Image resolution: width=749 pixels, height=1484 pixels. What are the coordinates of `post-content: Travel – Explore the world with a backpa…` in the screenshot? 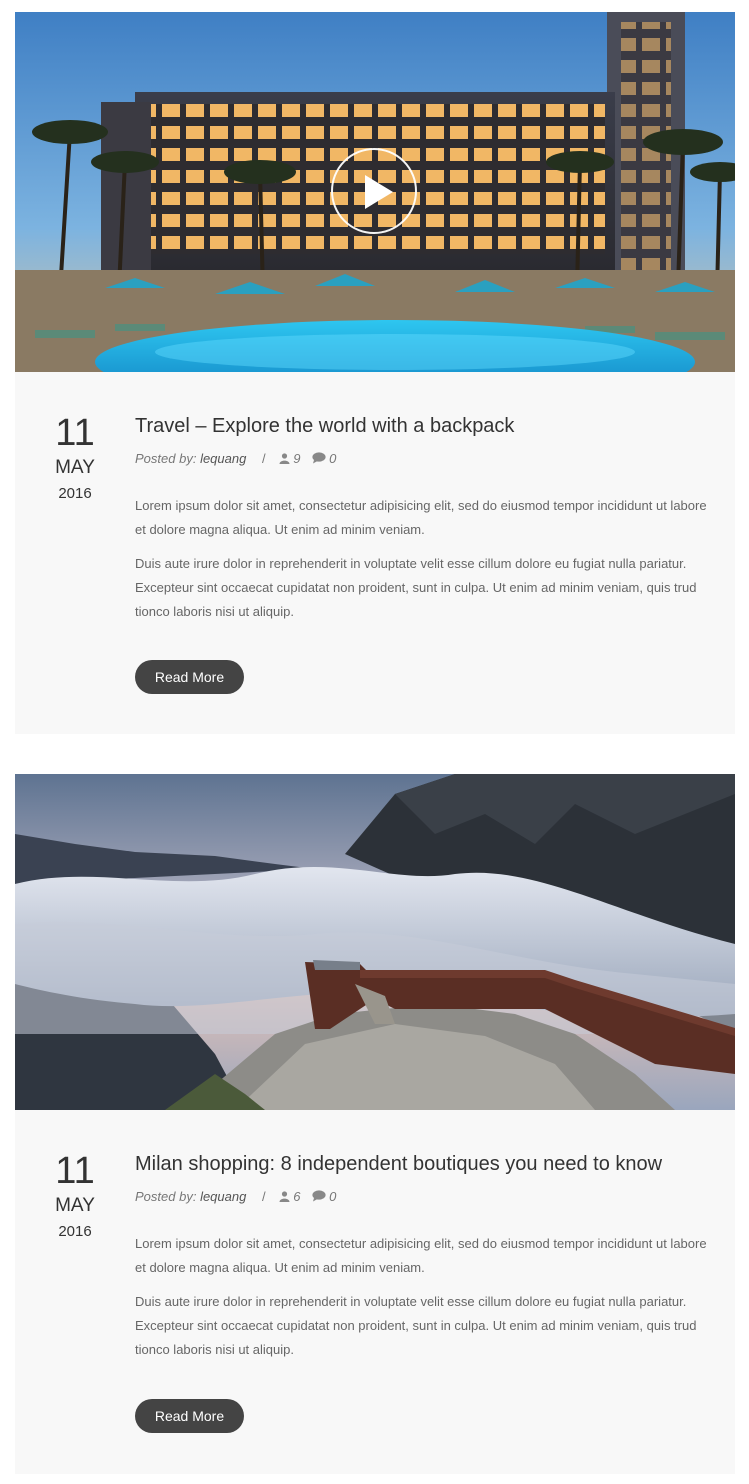 It's located at (427, 523).